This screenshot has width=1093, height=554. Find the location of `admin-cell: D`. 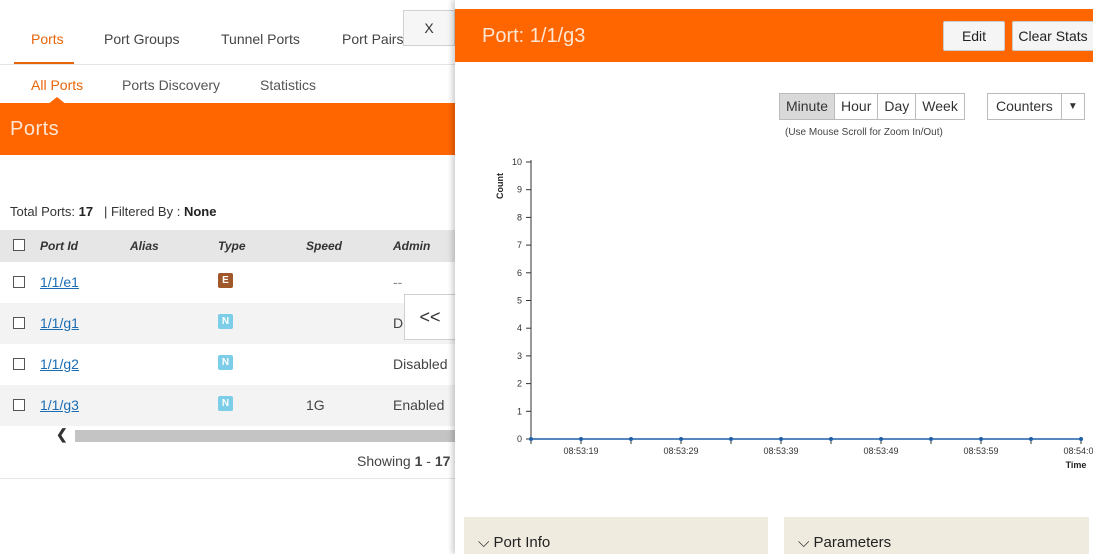

admin-cell: D is located at coordinates (398, 323).